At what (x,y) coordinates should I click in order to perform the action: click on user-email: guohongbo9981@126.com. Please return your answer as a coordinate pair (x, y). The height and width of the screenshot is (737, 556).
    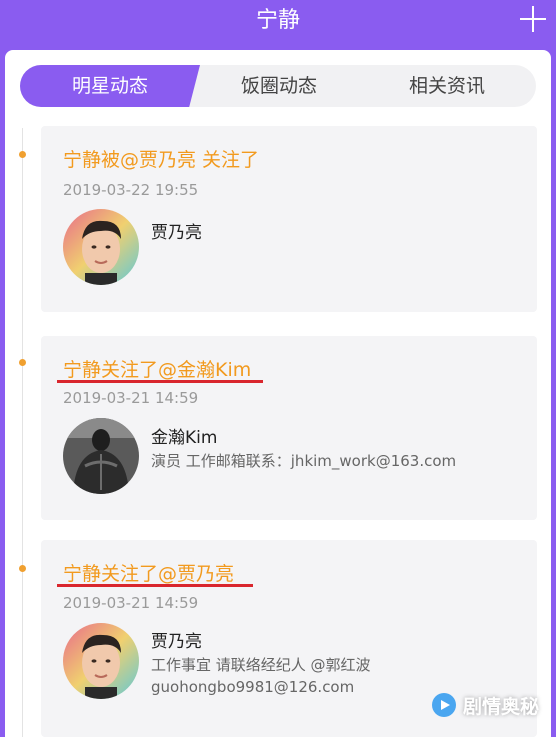
    Looking at the image, I should click on (253, 687).